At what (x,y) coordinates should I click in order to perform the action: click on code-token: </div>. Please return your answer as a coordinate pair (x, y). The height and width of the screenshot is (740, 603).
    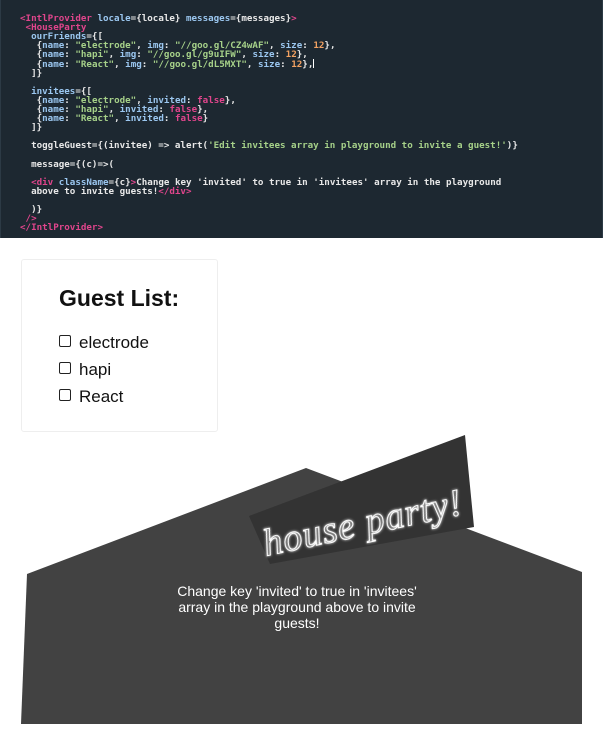
    Looking at the image, I should click on (175, 191).